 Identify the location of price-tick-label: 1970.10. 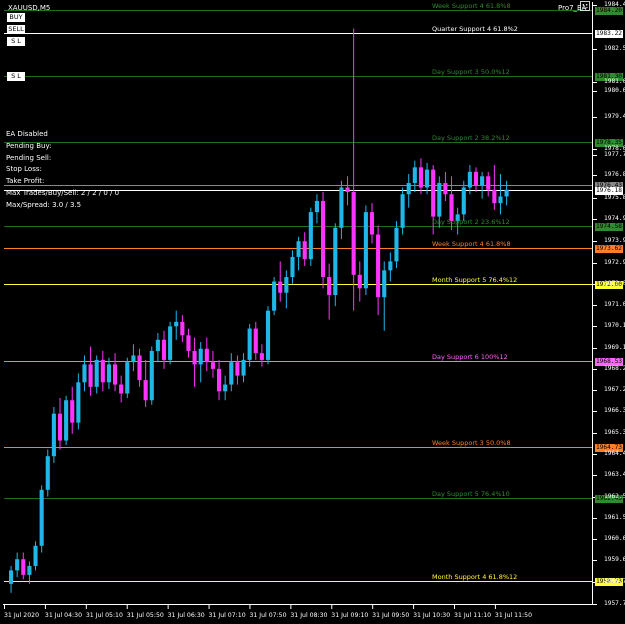
(614, 325).